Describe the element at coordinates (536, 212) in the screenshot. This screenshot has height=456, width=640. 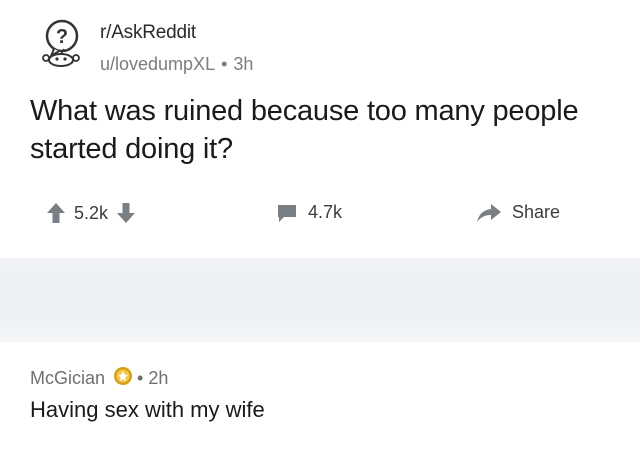
I see `share-label: Share` at that location.